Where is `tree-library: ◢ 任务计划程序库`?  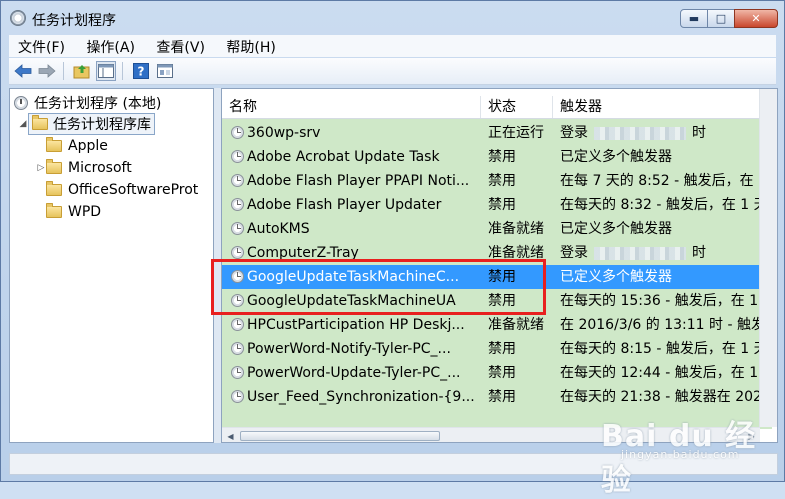 tree-library: ◢ 任务计划程序库 is located at coordinates (86, 123).